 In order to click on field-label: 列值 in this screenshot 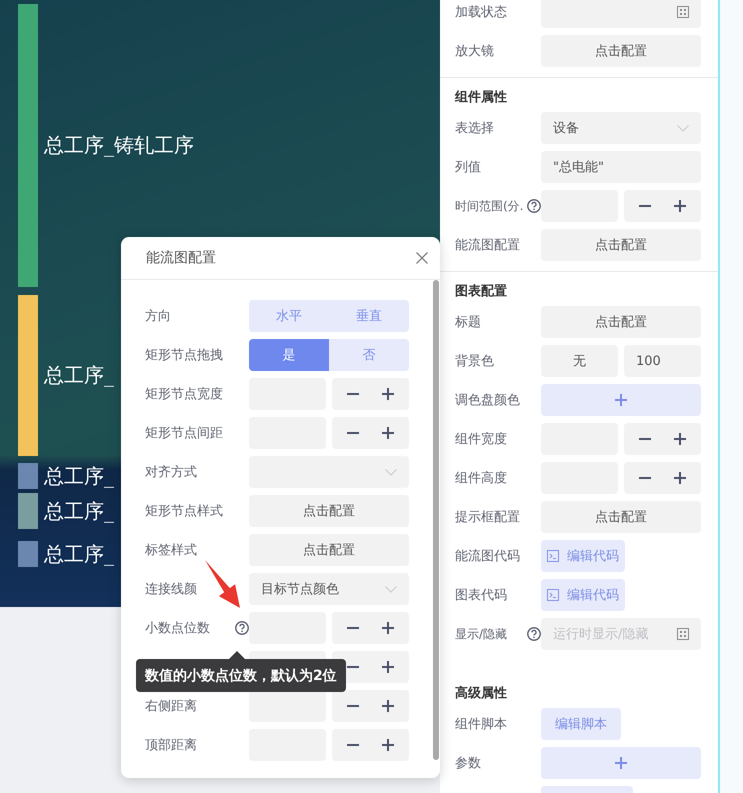, I will do `click(468, 167)`.